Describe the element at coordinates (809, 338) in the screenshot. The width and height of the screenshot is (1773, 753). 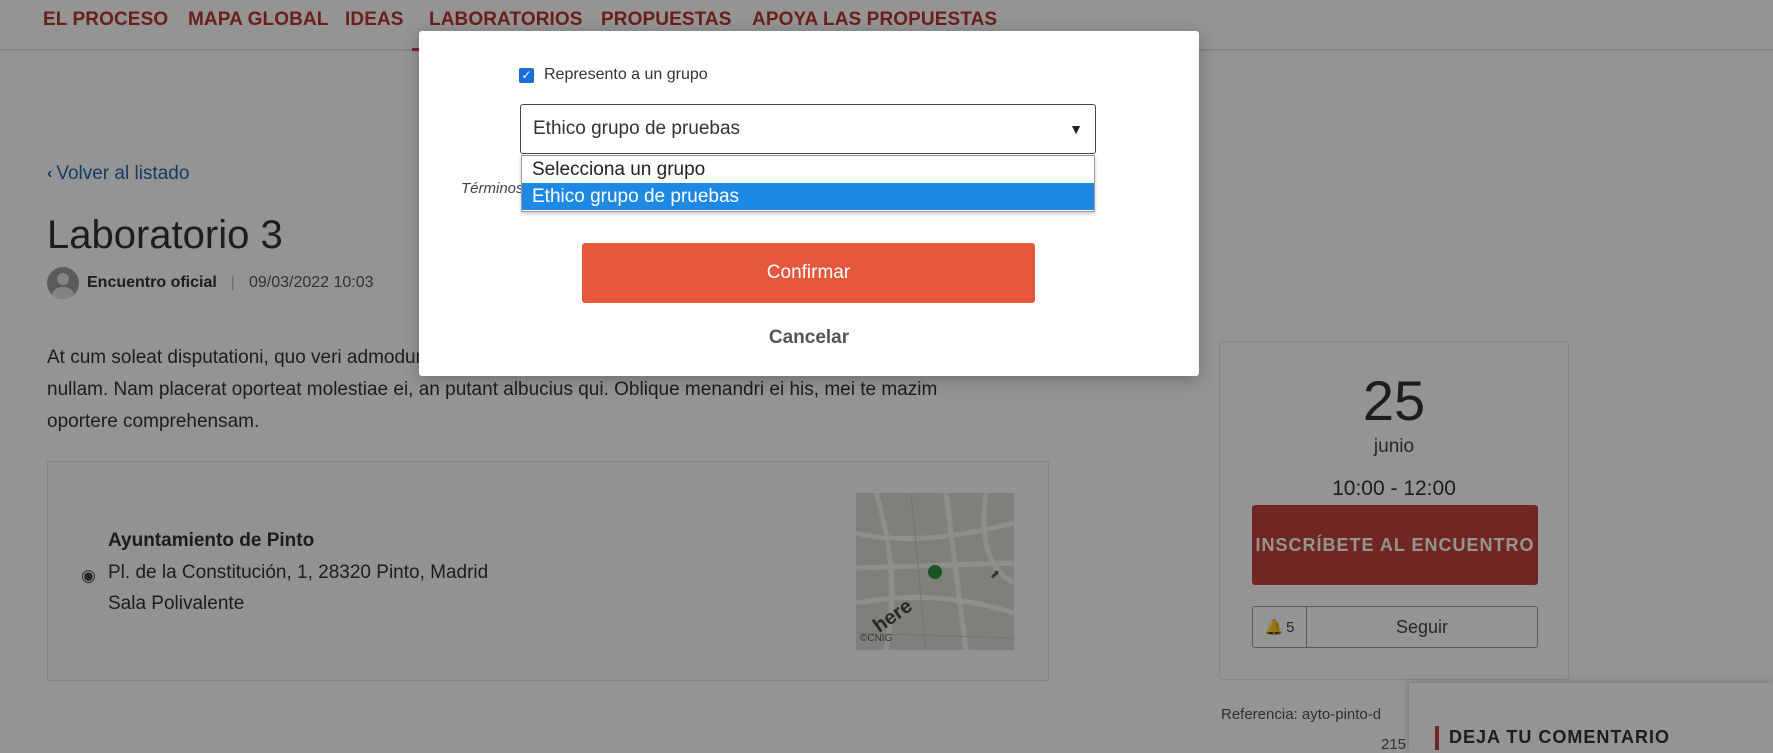
I see `cancel-button: Cancelar` at that location.